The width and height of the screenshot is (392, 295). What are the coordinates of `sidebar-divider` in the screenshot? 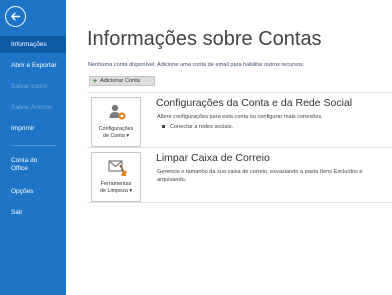 It's located at (34, 145).